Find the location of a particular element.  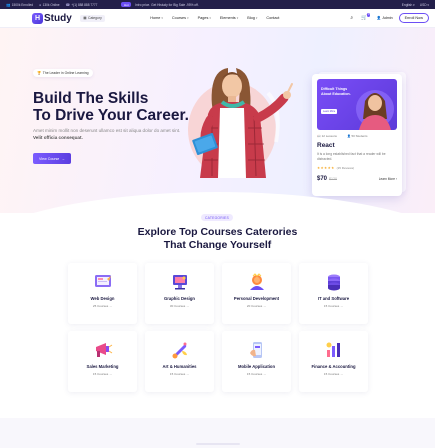

nav-label: Courses is located at coordinates (179, 18).